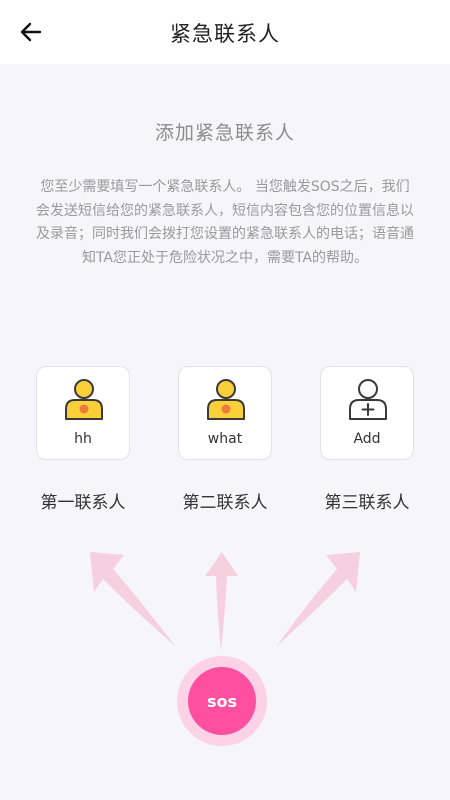 This screenshot has width=450, height=800. What do you see at coordinates (367, 439) in the screenshot?
I see `contact-name: Add` at bounding box center [367, 439].